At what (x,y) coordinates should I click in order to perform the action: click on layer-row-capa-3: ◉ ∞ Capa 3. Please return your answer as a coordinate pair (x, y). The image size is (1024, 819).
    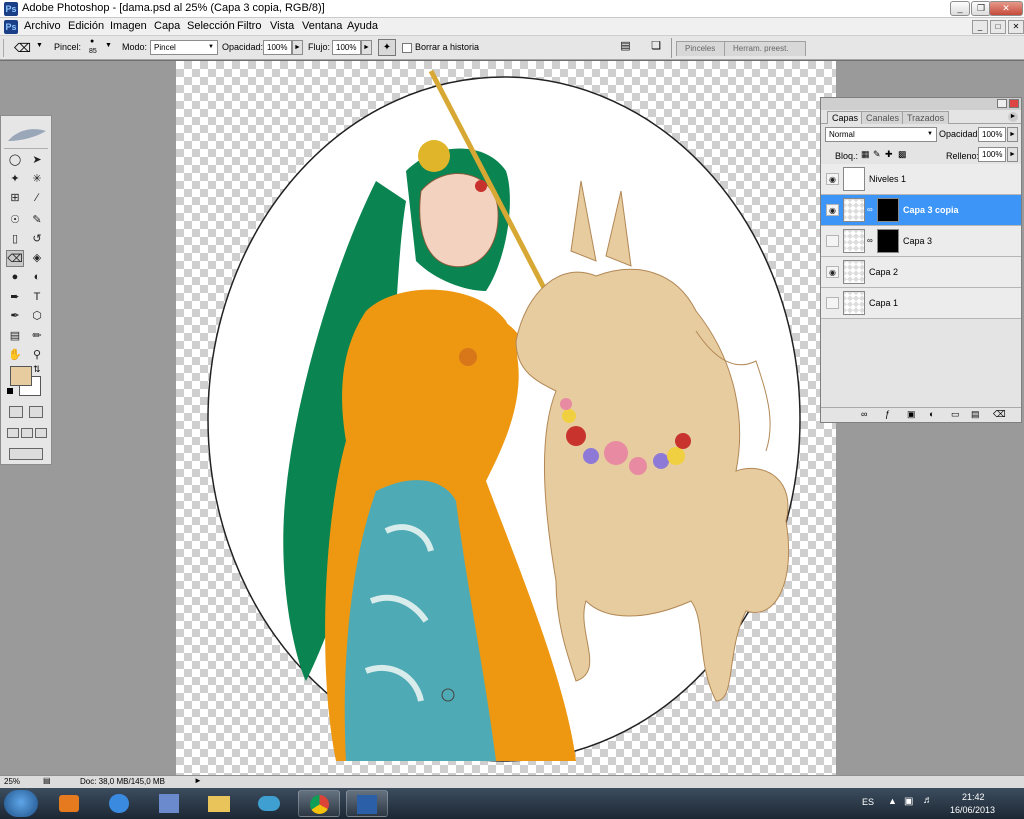
    Looking at the image, I should click on (921, 241).